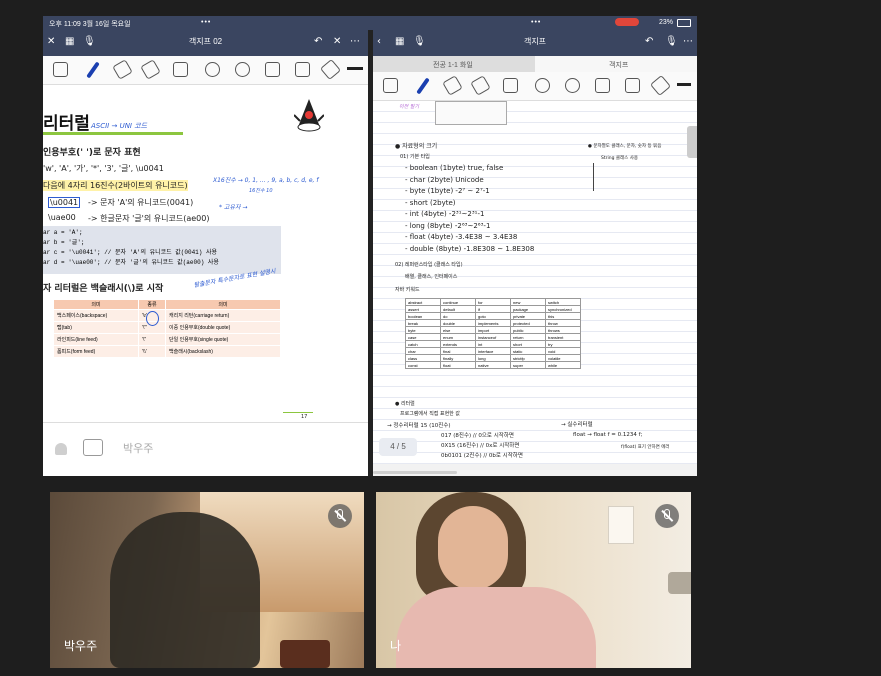  Describe the element at coordinates (61, 449) in the screenshot. I see `bell-icon` at that location.